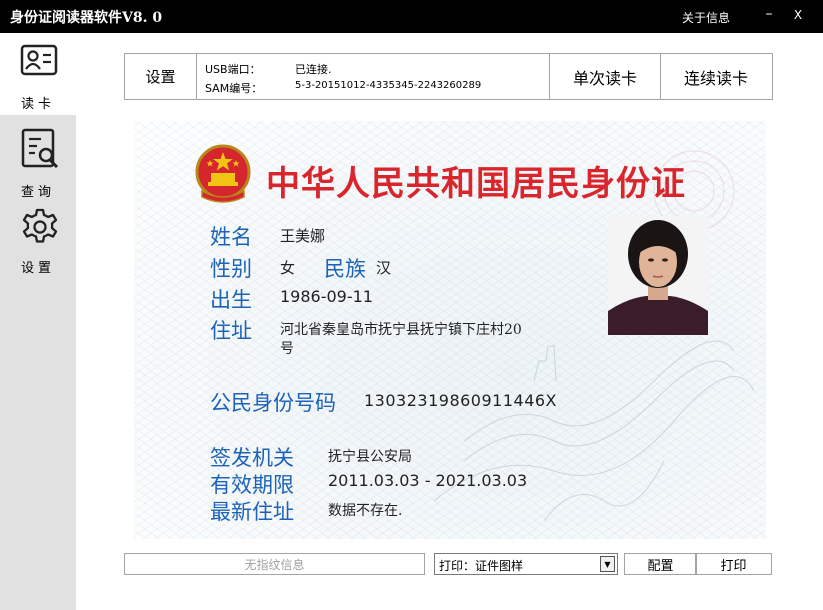 The height and width of the screenshot is (610, 823). Describe the element at coordinates (252, 458) in the screenshot. I see `authority-label: 签发机关` at that location.